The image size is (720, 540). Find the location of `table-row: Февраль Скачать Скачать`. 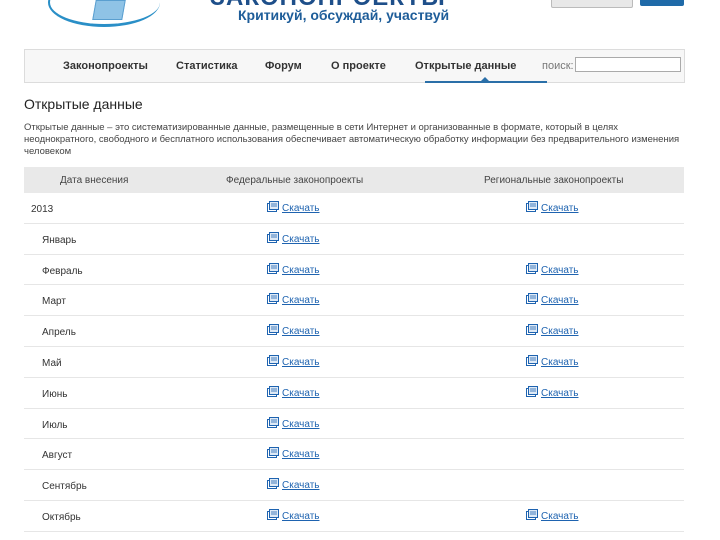

table-row: Февраль Скачать Скачать is located at coordinates (354, 270).